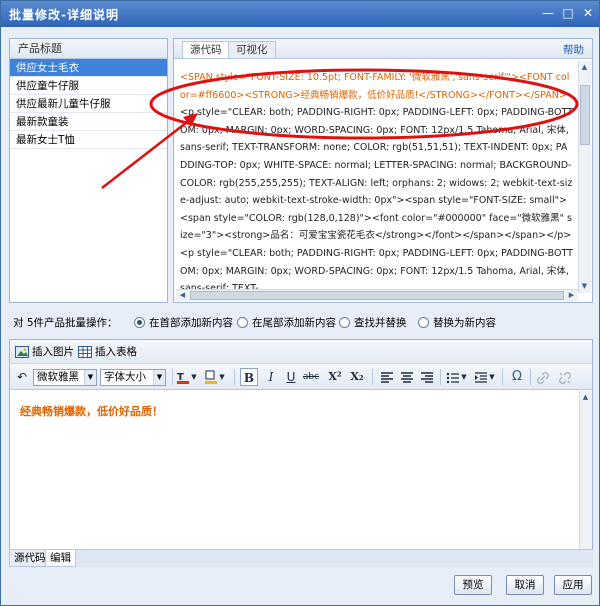  What do you see at coordinates (88, 68) in the screenshot?
I see `product-item: 供应女士毛衣` at bounding box center [88, 68].